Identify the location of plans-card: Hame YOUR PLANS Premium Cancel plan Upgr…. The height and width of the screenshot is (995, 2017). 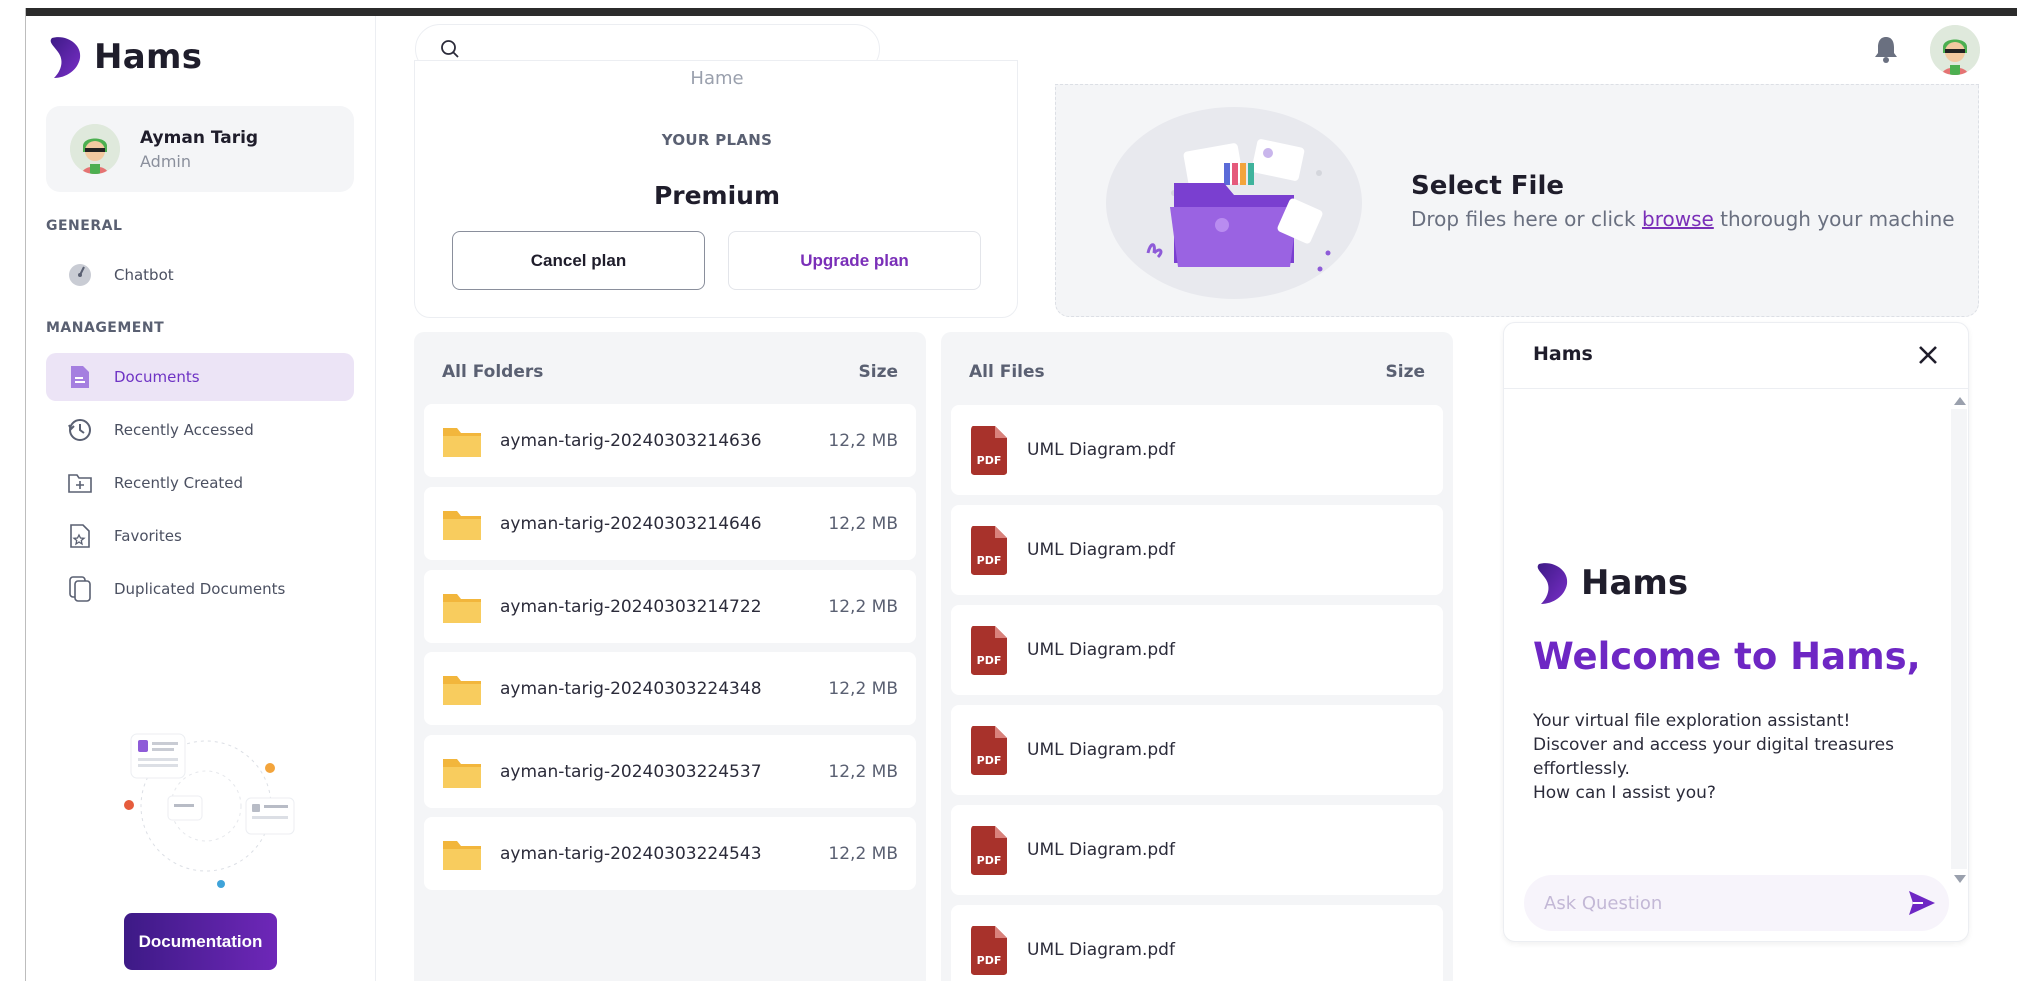
(716, 189).